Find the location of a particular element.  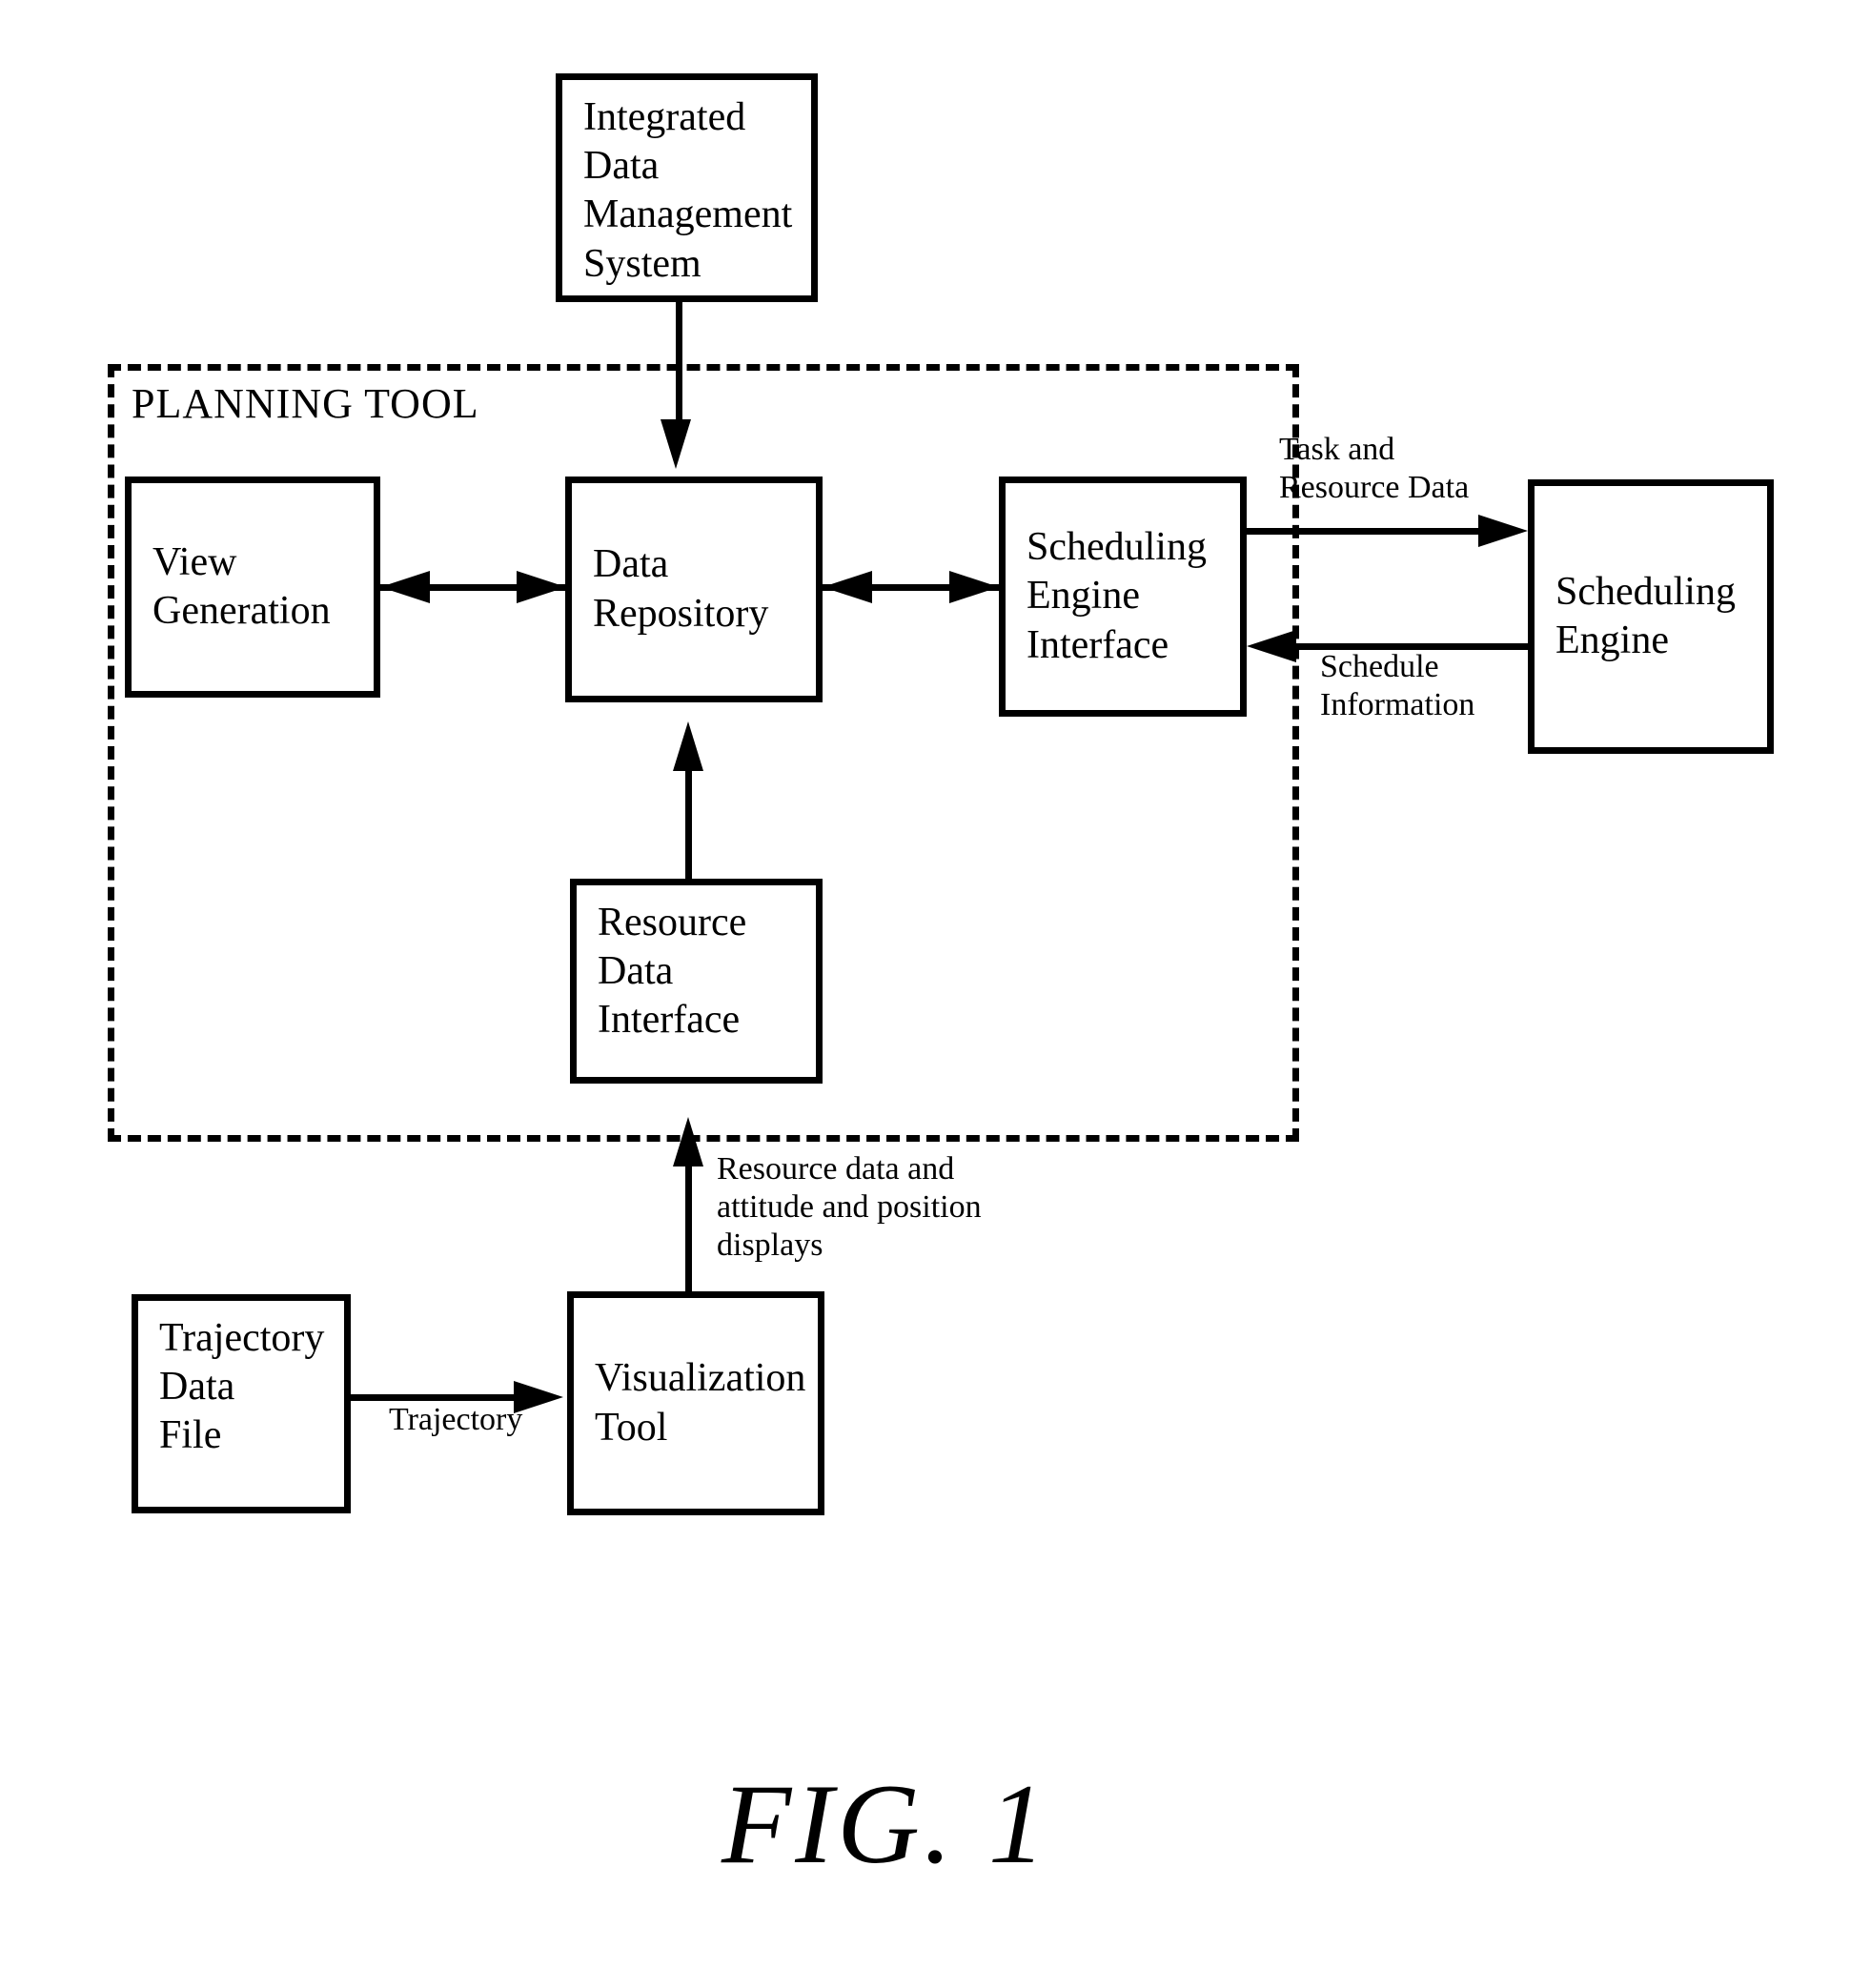

node-scheduling-engine-interface: Scheduling Engine Interface is located at coordinates (1123, 597).